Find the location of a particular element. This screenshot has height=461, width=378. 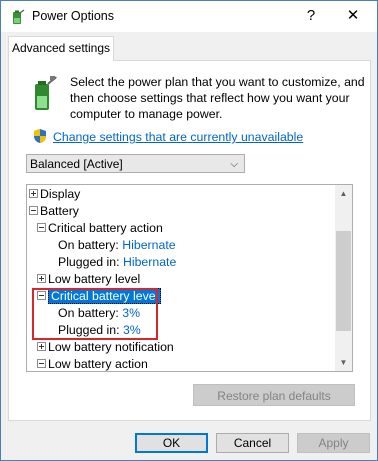

power-plan-dropdown: Balanced [Active] ⌵ is located at coordinates (135, 163).